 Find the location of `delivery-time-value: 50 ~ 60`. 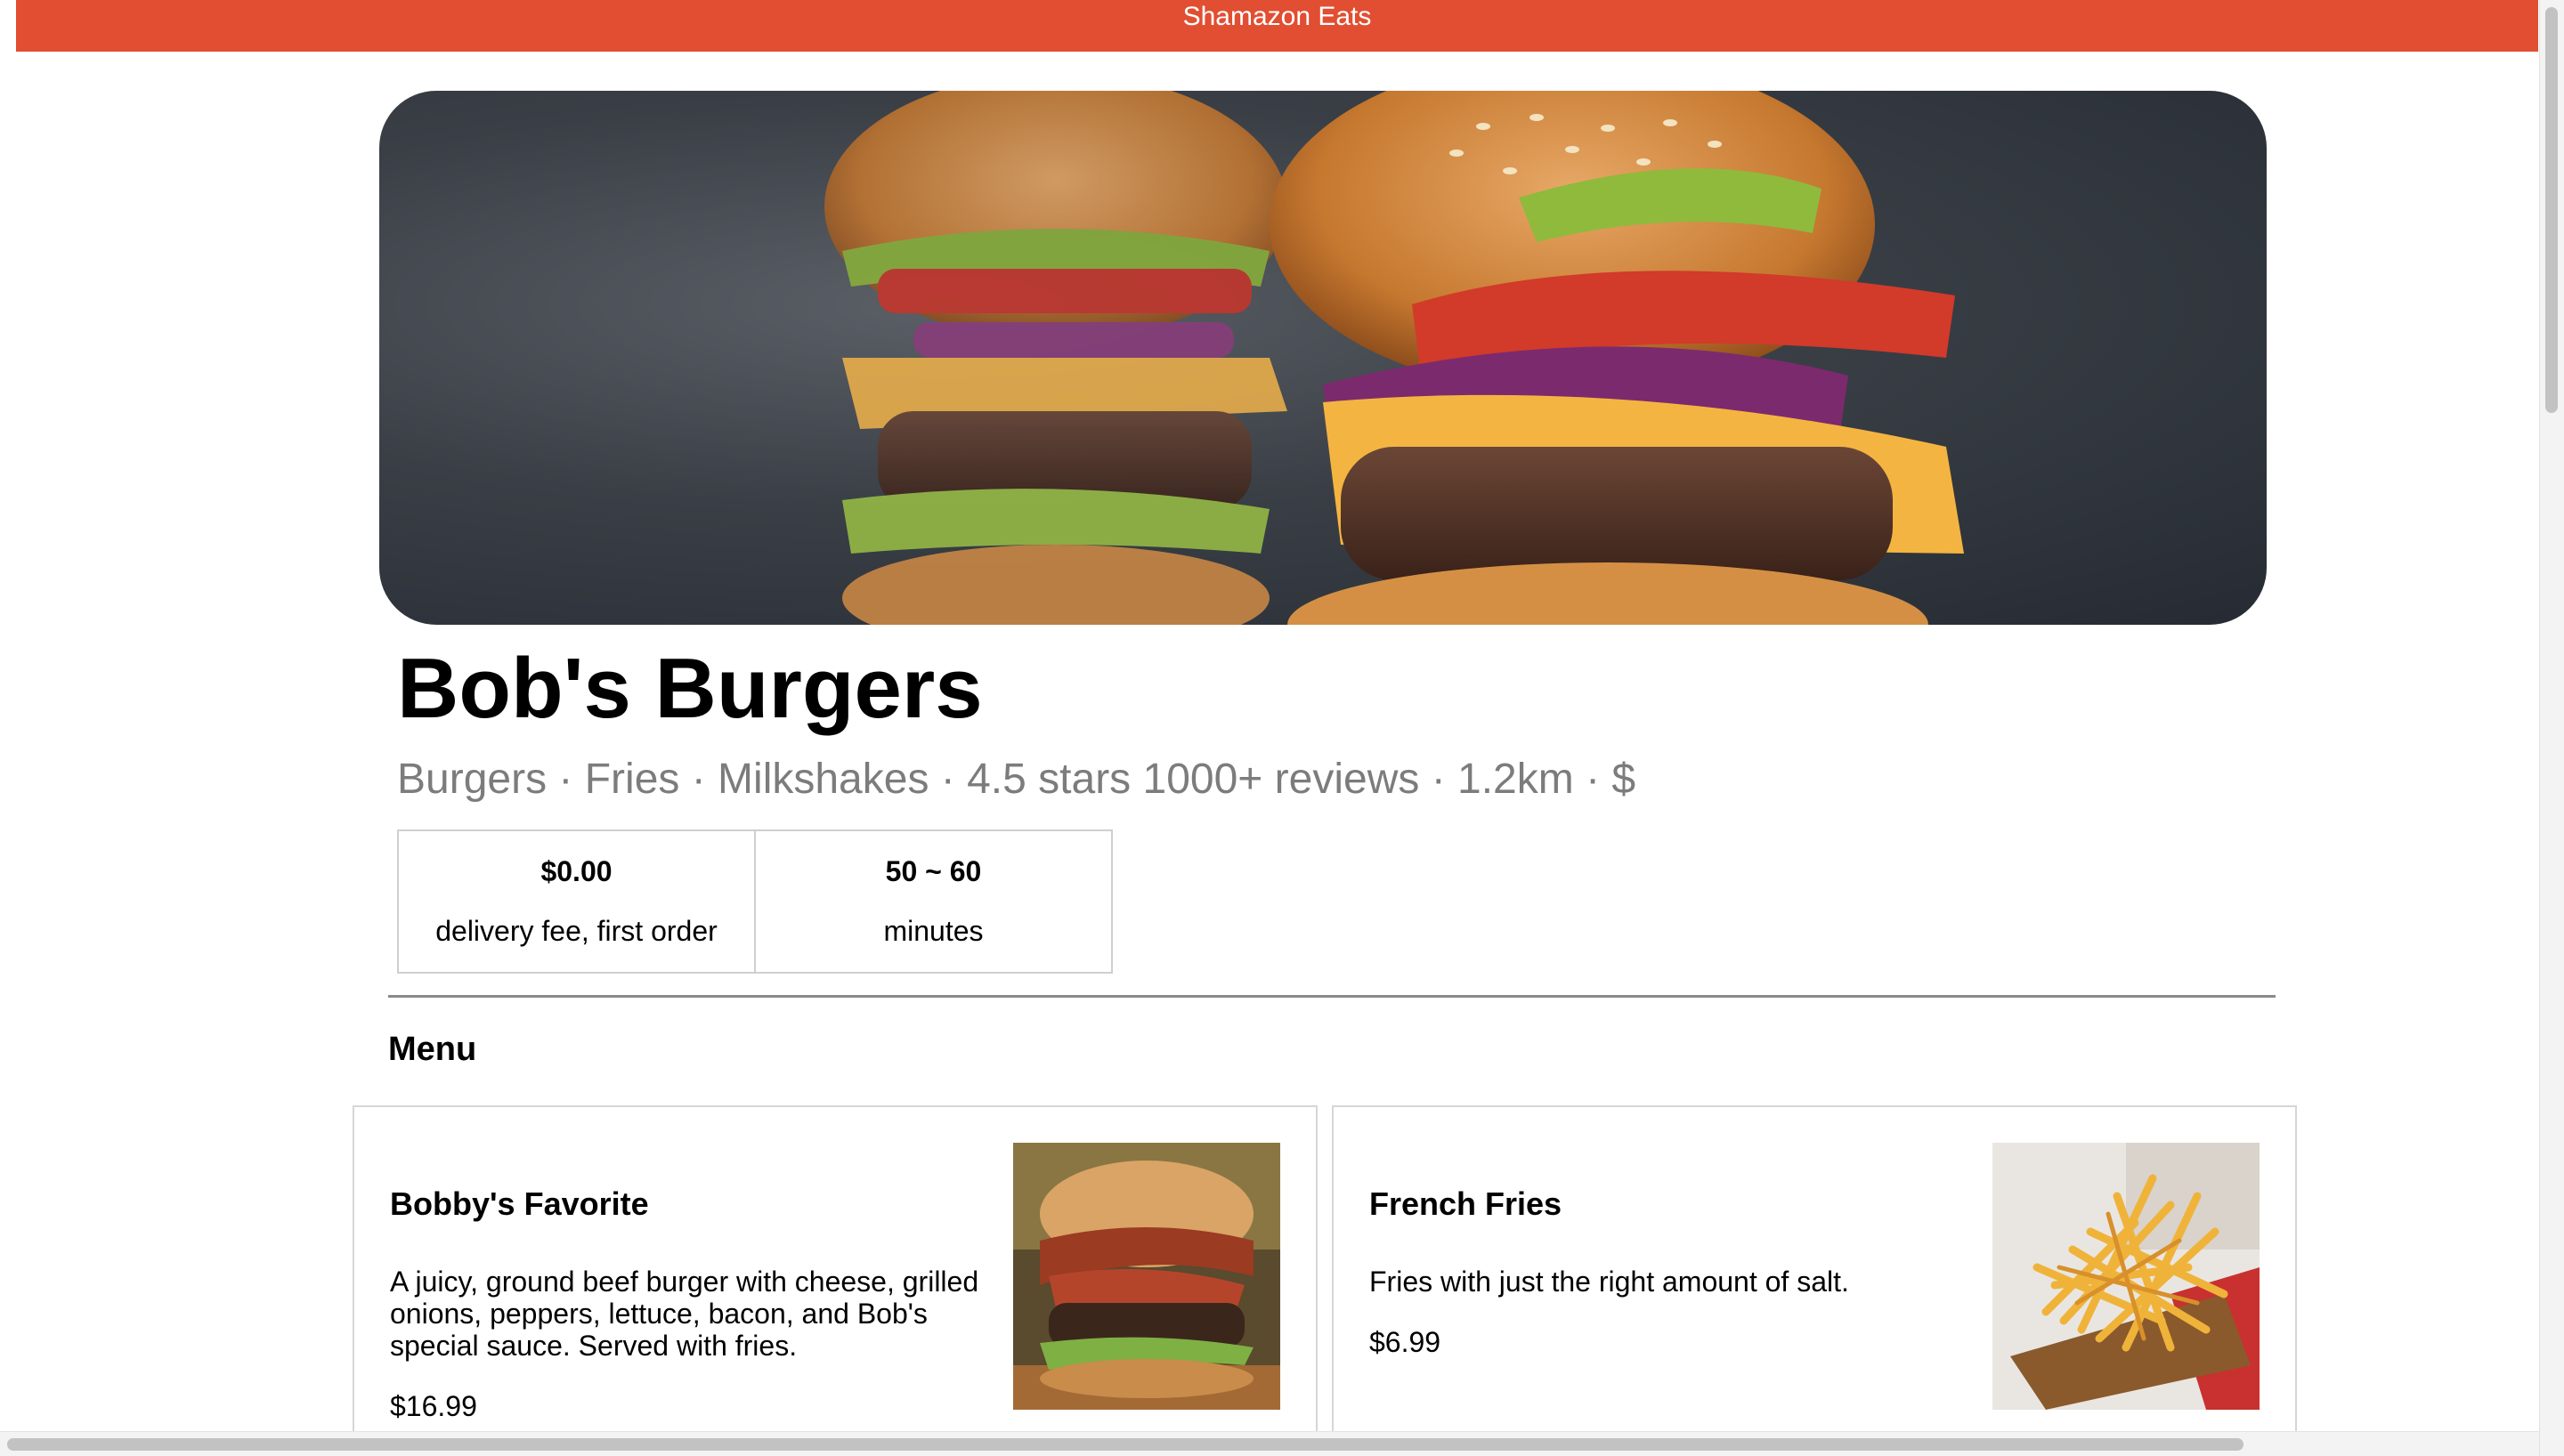

delivery-time-value: 50 ~ 60 is located at coordinates (933, 871).